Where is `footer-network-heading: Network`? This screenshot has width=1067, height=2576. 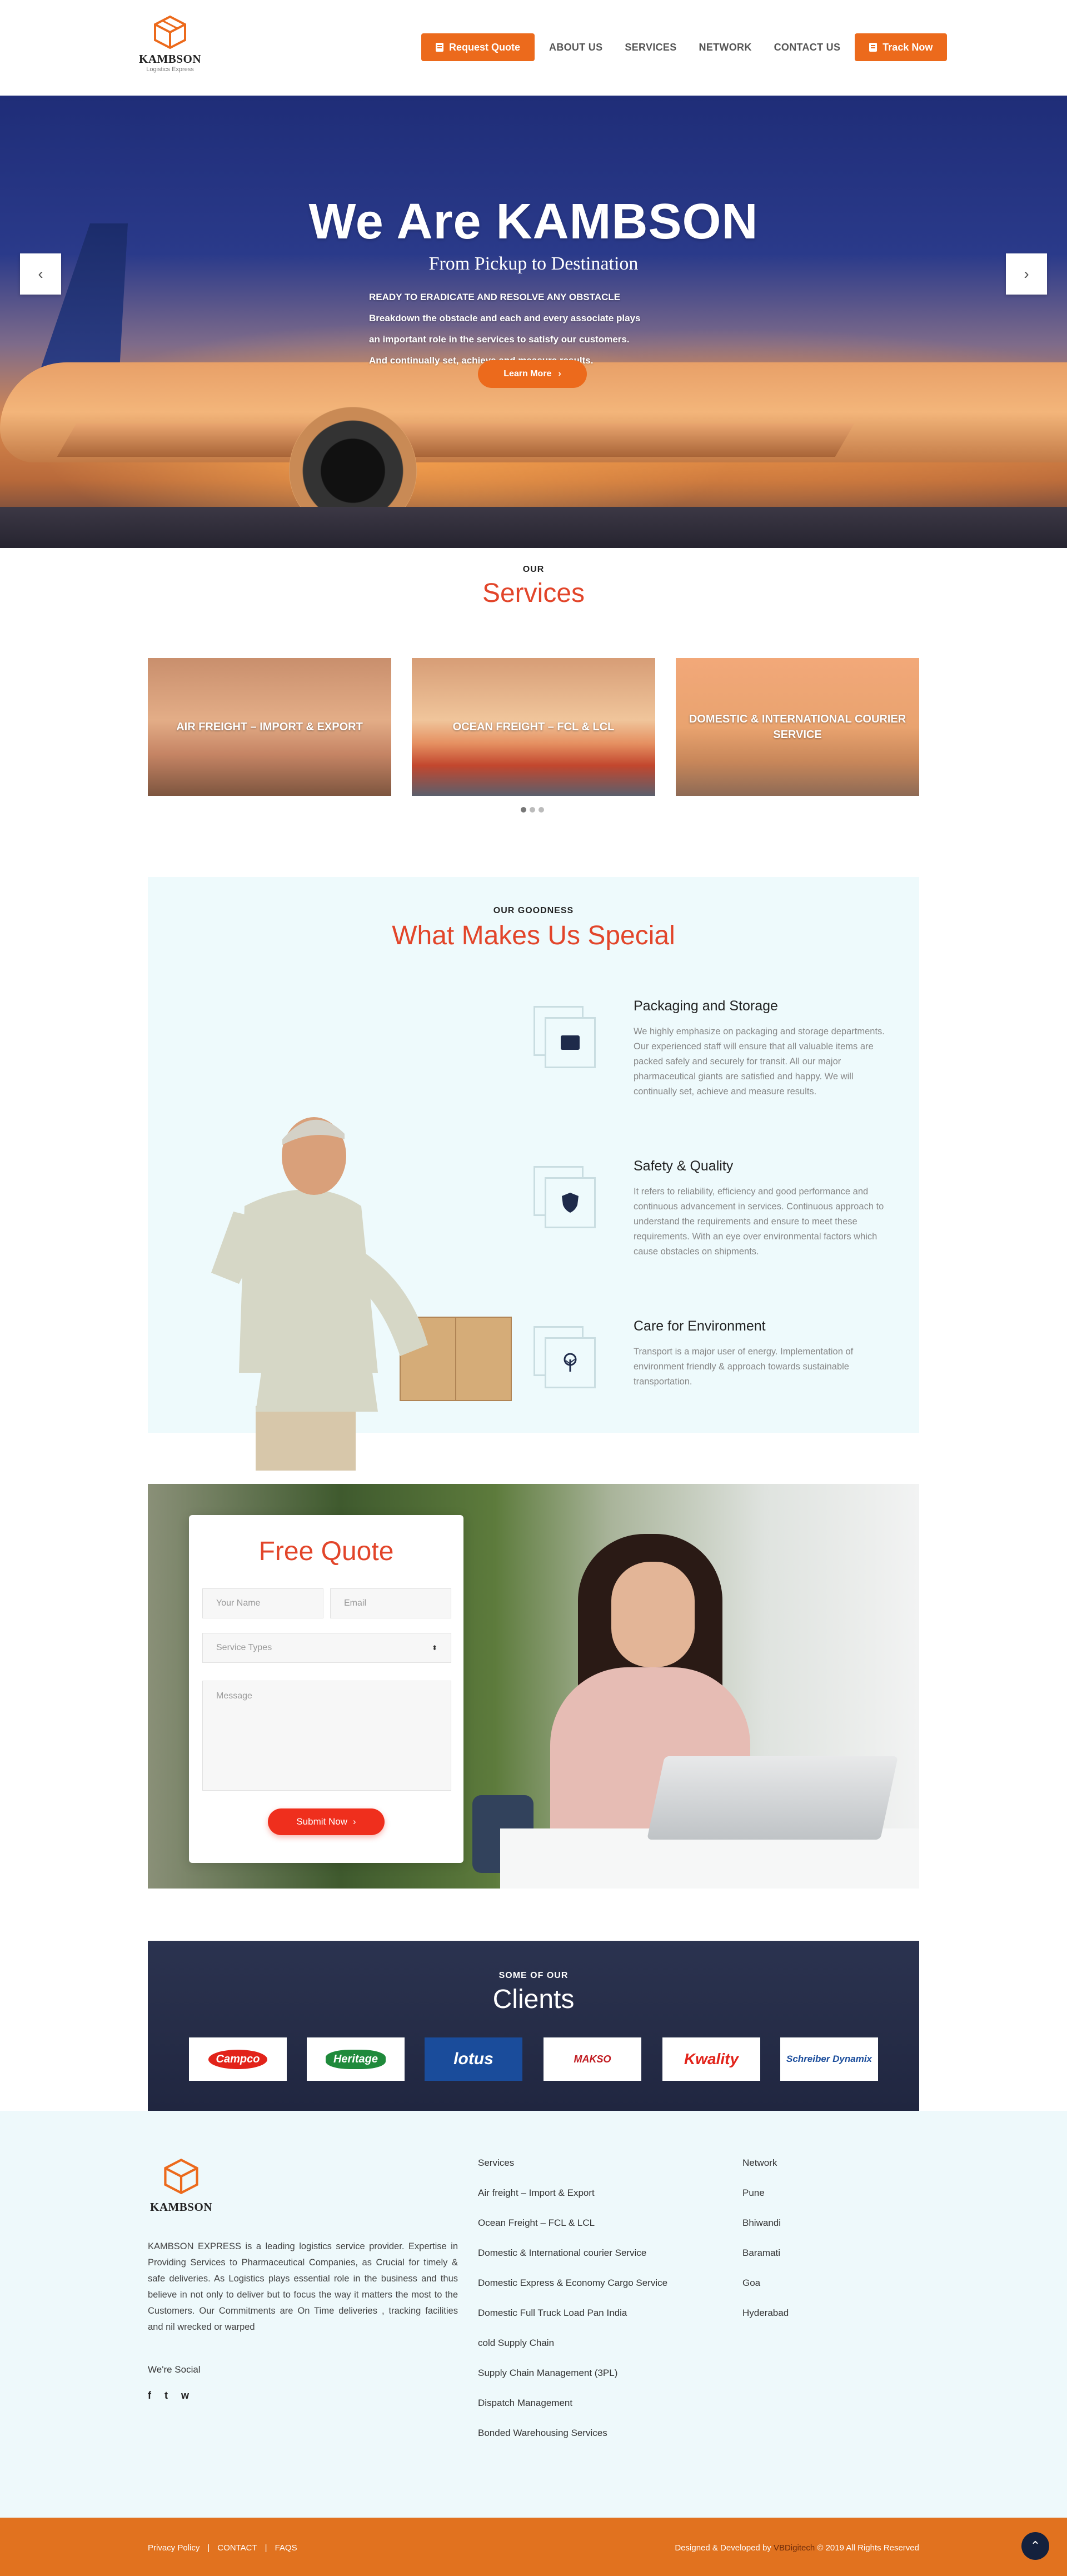
footer-network-heading: Network is located at coordinates (760, 2163).